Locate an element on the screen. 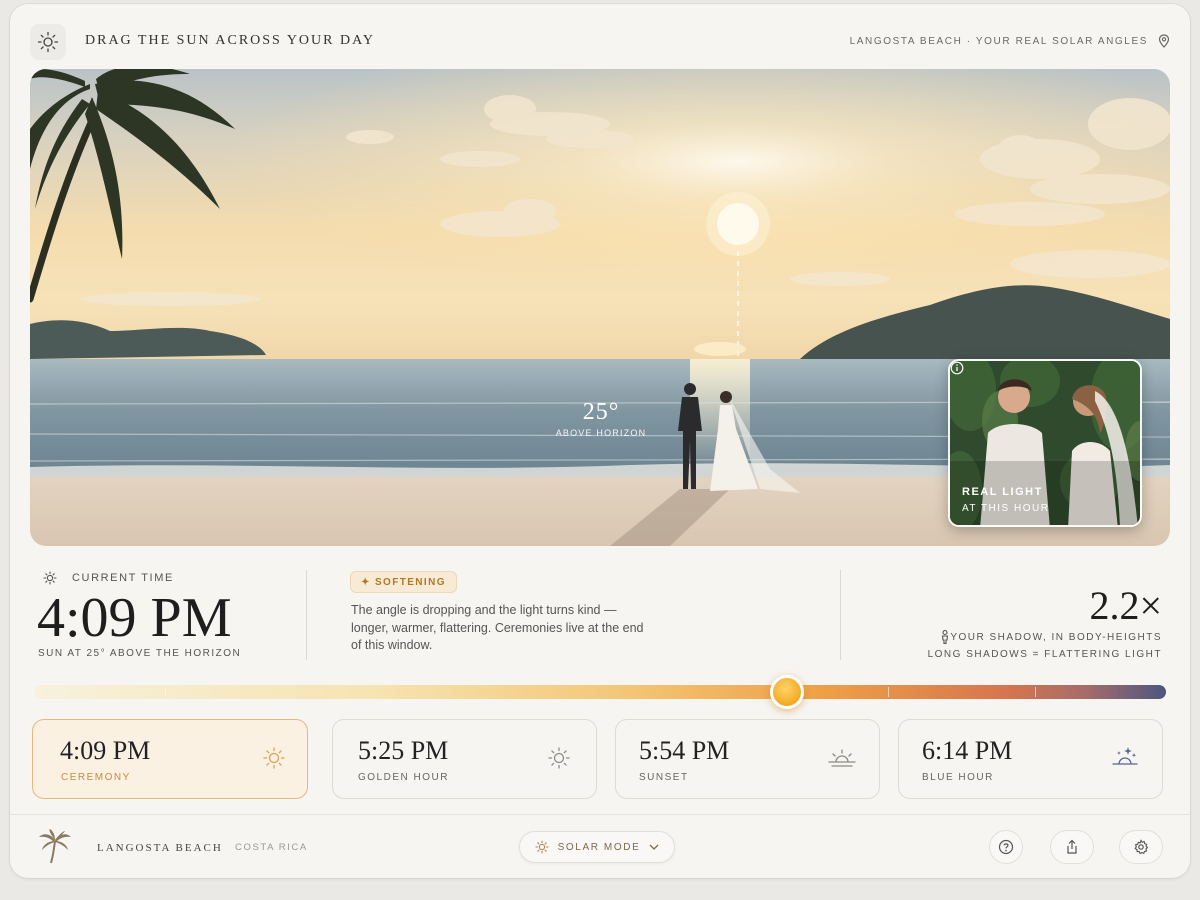 The width and height of the screenshot is (1200, 900). real-light-title: REAL LIGHT is located at coordinates (1002, 492).